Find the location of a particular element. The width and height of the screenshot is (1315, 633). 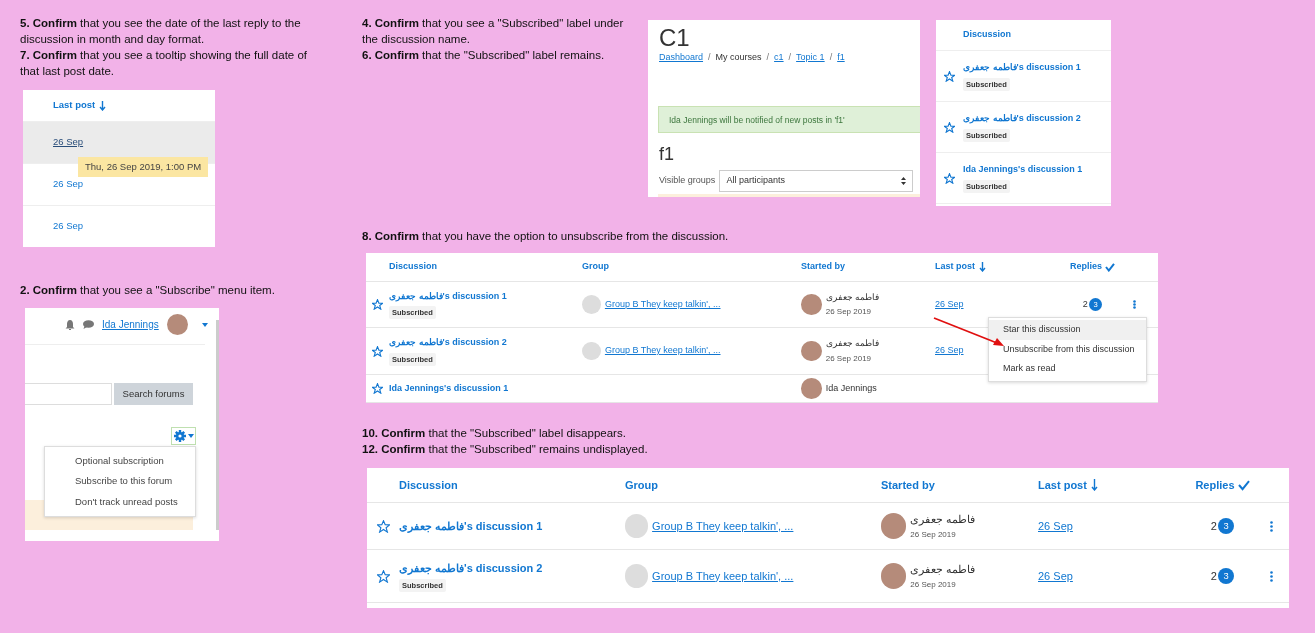

instruction-text: 2. Confirm that you see a "Subscribe" menu item. is located at coordinates (148, 290).